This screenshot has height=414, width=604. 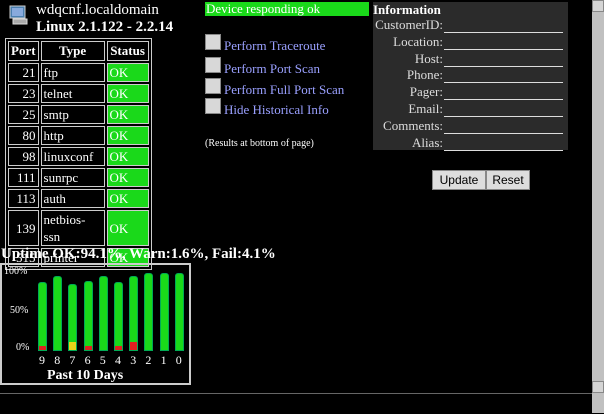 I want to click on table-row: 80 http OK, so click(x=78, y=135).